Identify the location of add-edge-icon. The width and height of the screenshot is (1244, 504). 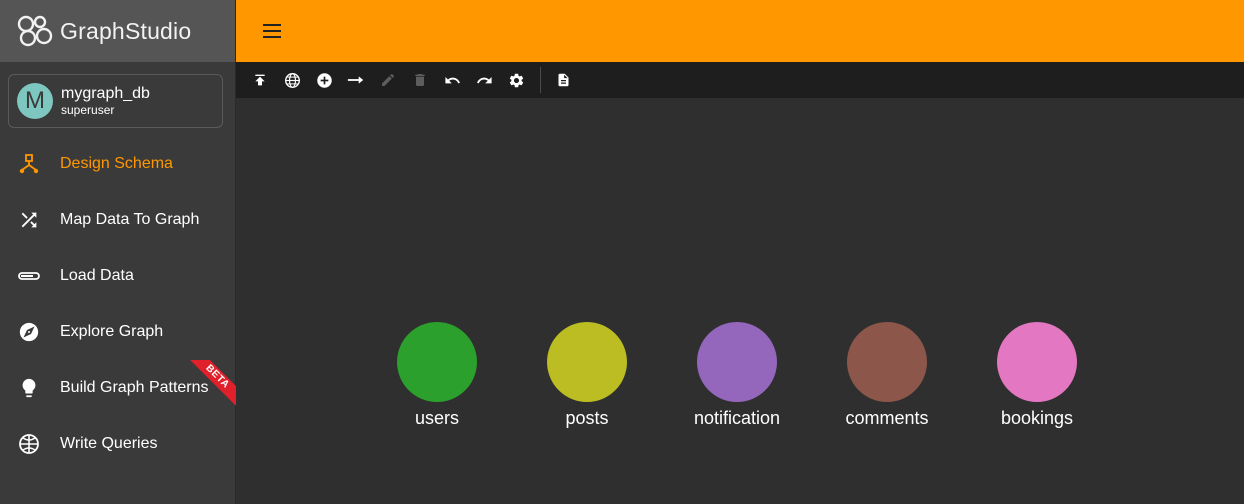
(355, 80).